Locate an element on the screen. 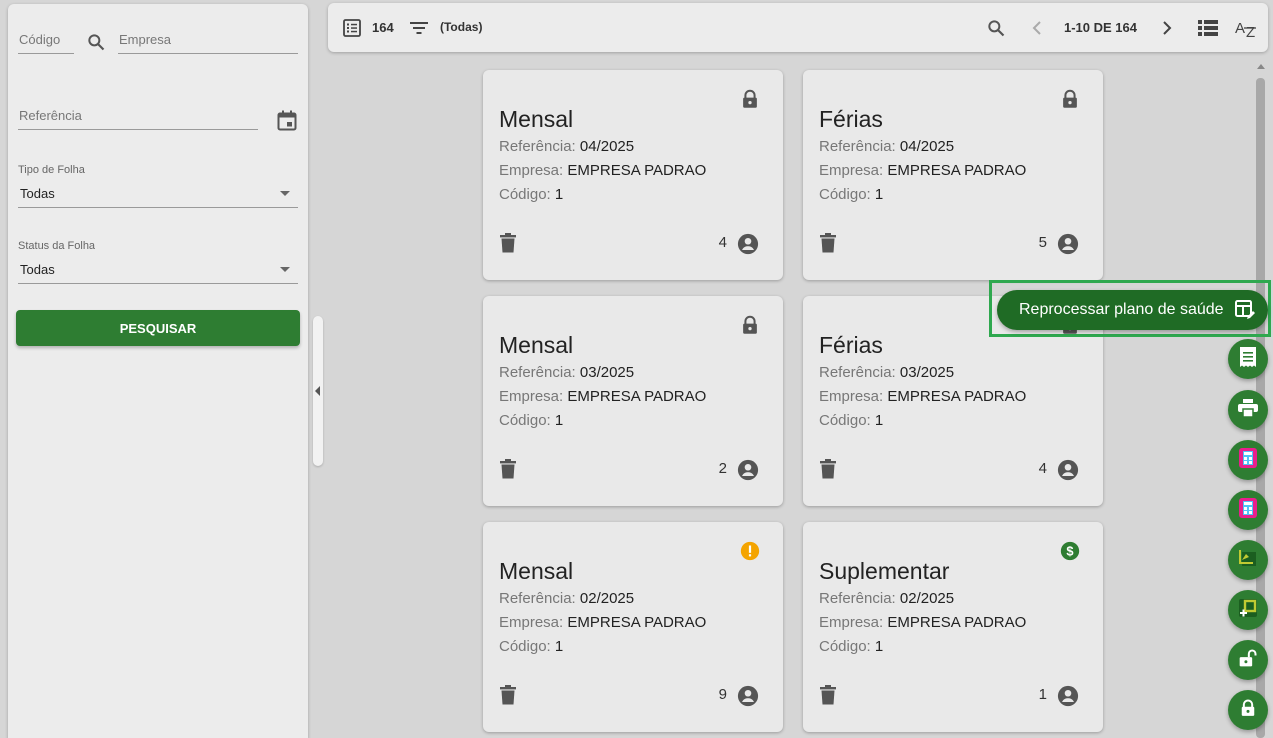  unlock-icon is located at coordinates (1248, 660).